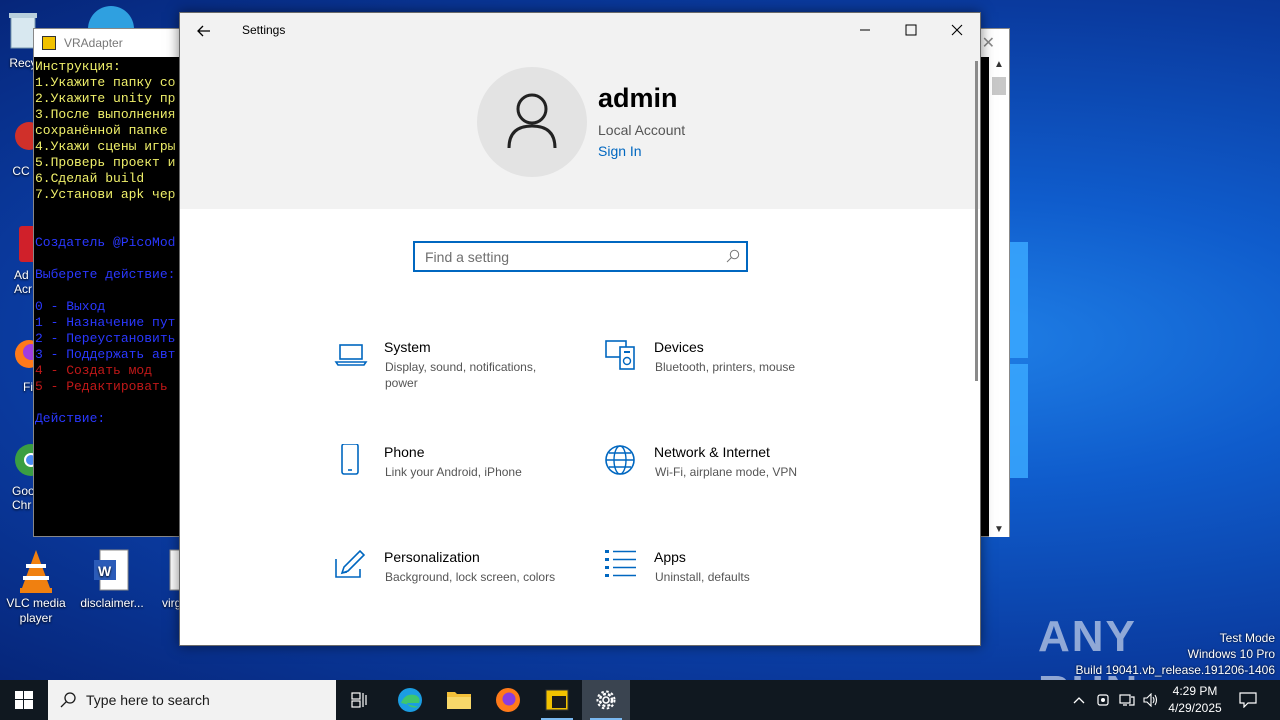  What do you see at coordinates (105, 571) in the screenshot?
I see `svg-text: W` at bounding box center [105, 571].